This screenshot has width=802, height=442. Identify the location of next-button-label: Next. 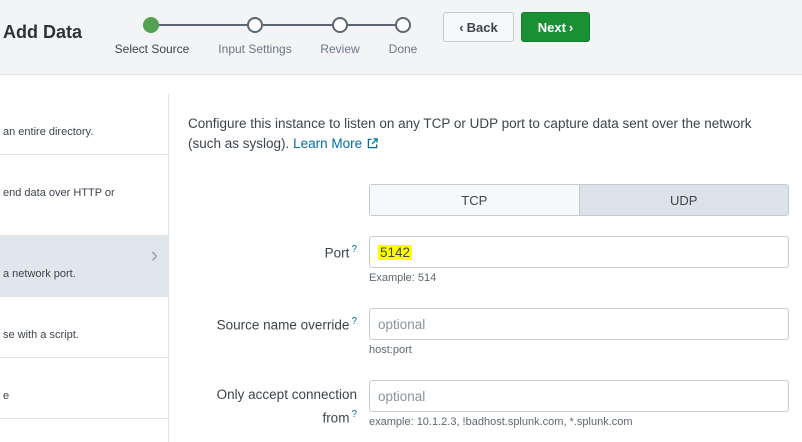
(551, 27).